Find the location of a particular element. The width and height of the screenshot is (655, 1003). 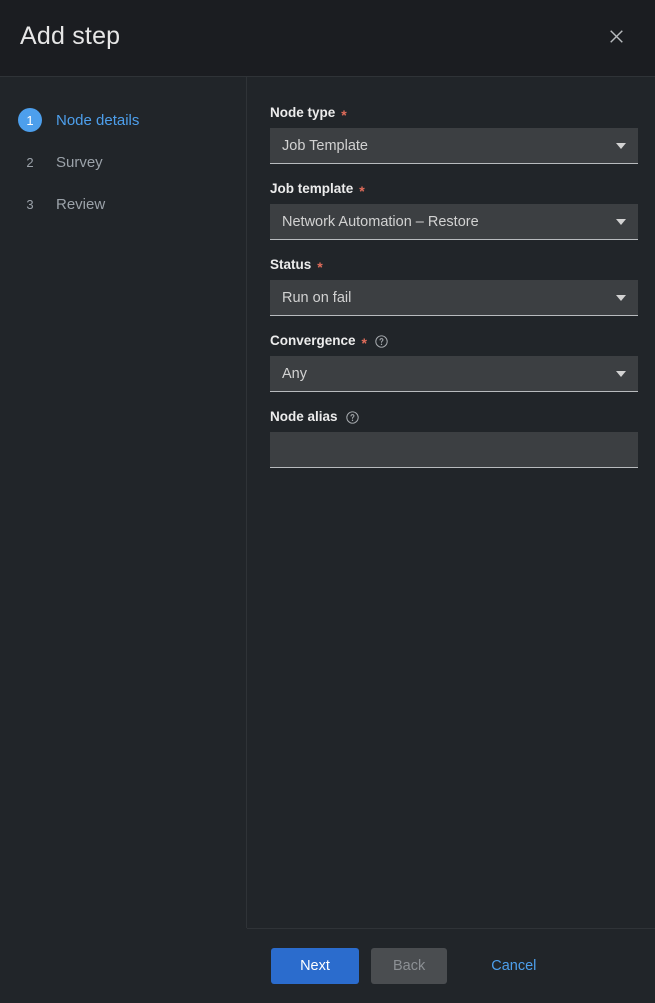

field-node-type: Node type * Job Template is located at coordinates (454, 134).